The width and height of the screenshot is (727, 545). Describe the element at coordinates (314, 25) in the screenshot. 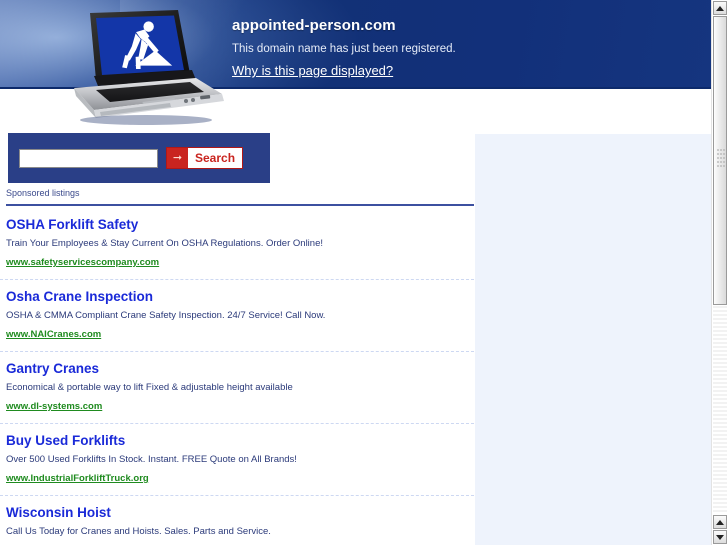

I see `domain-name-title: appointed-person.com` at that location.